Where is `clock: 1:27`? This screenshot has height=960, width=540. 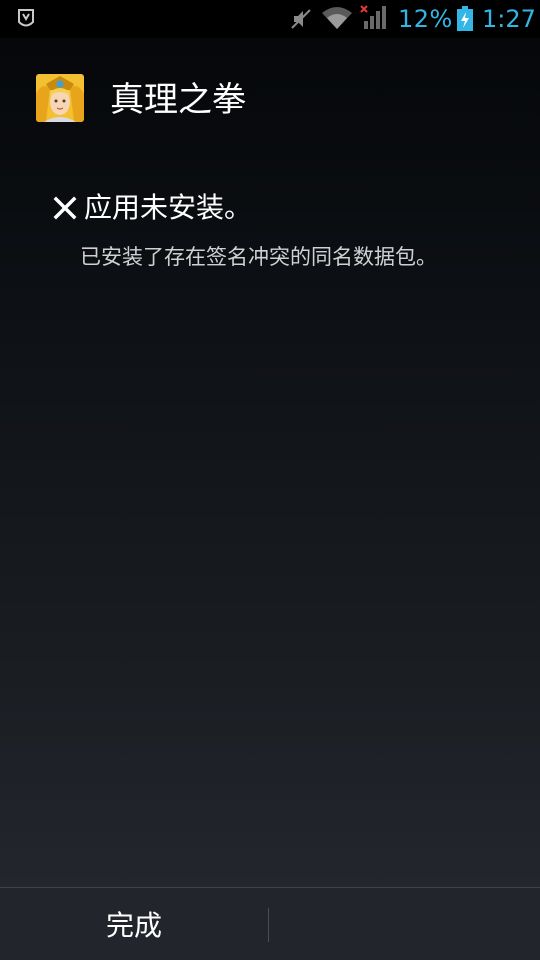
clock: 1:27 is located at coordinates (509, 19).